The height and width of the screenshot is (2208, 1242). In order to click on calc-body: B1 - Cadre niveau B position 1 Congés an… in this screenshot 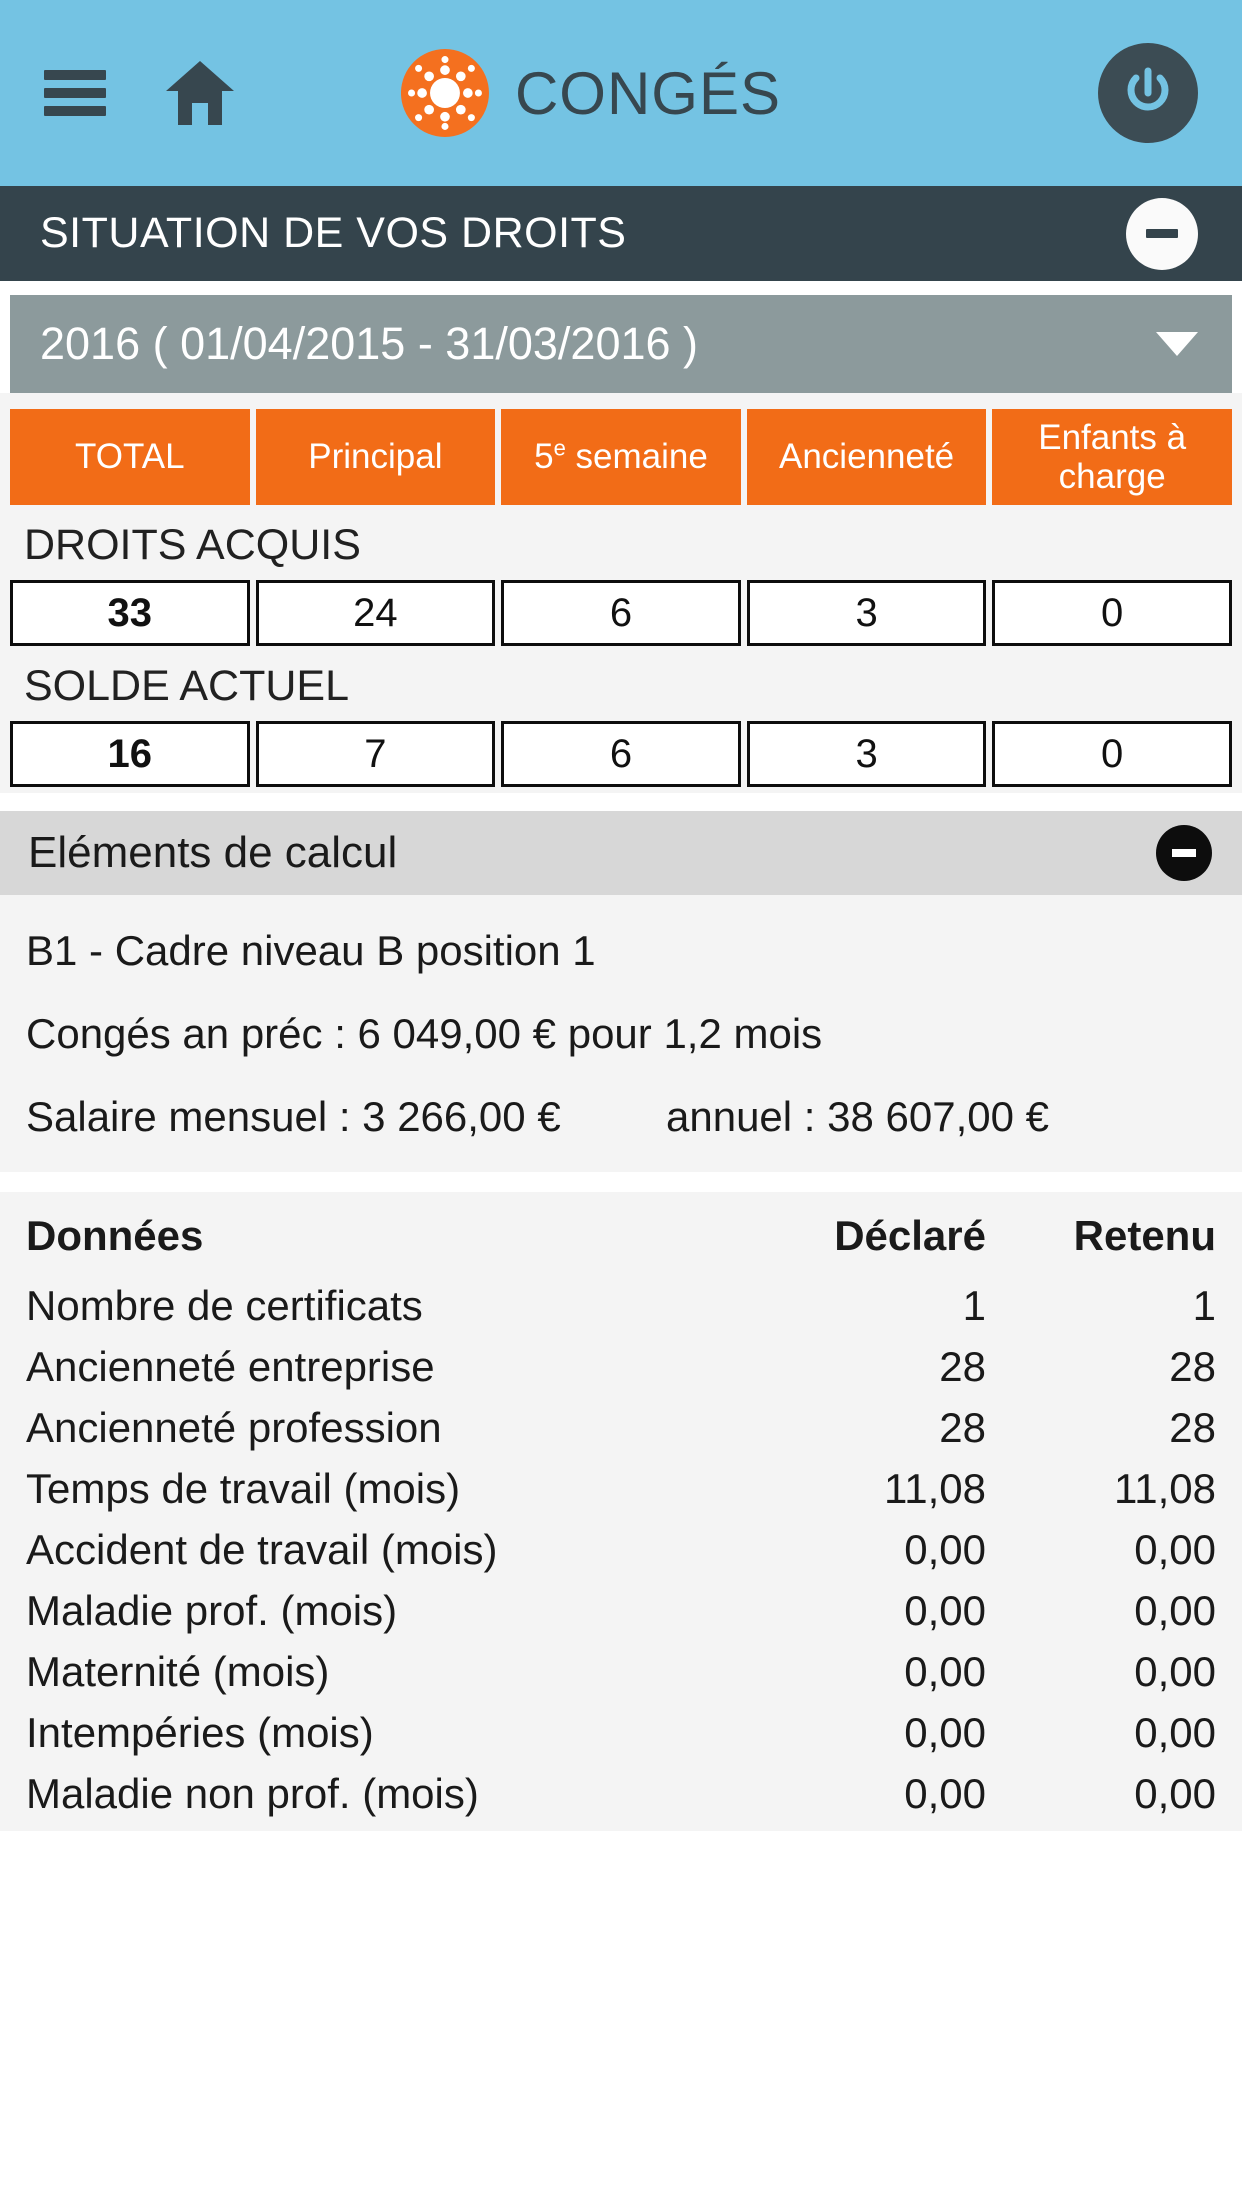, I will do `click(621, 1033)`.